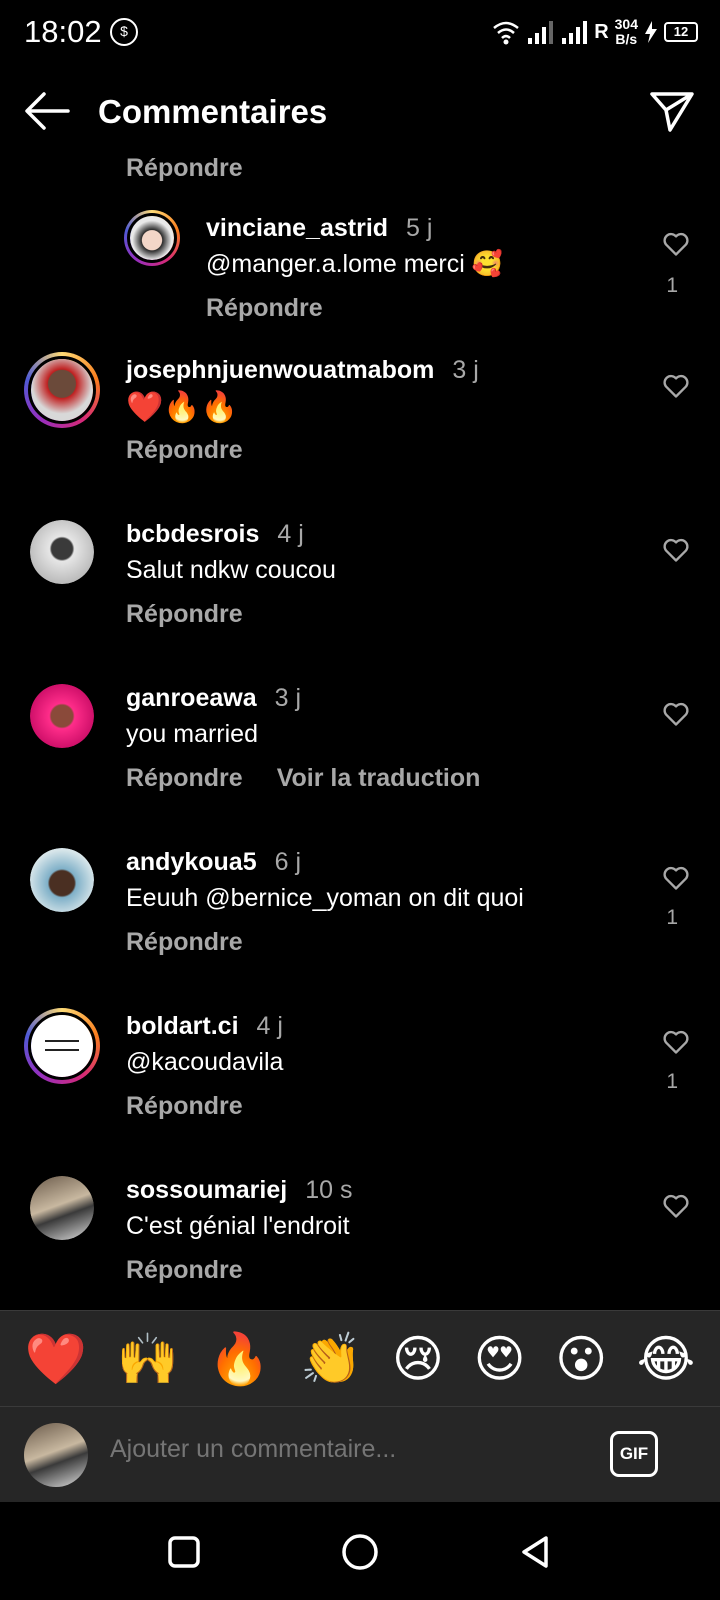  Describe the element at coordinates (626, 39) in the screenshot. I see `speed-unit: B/s` at that location.